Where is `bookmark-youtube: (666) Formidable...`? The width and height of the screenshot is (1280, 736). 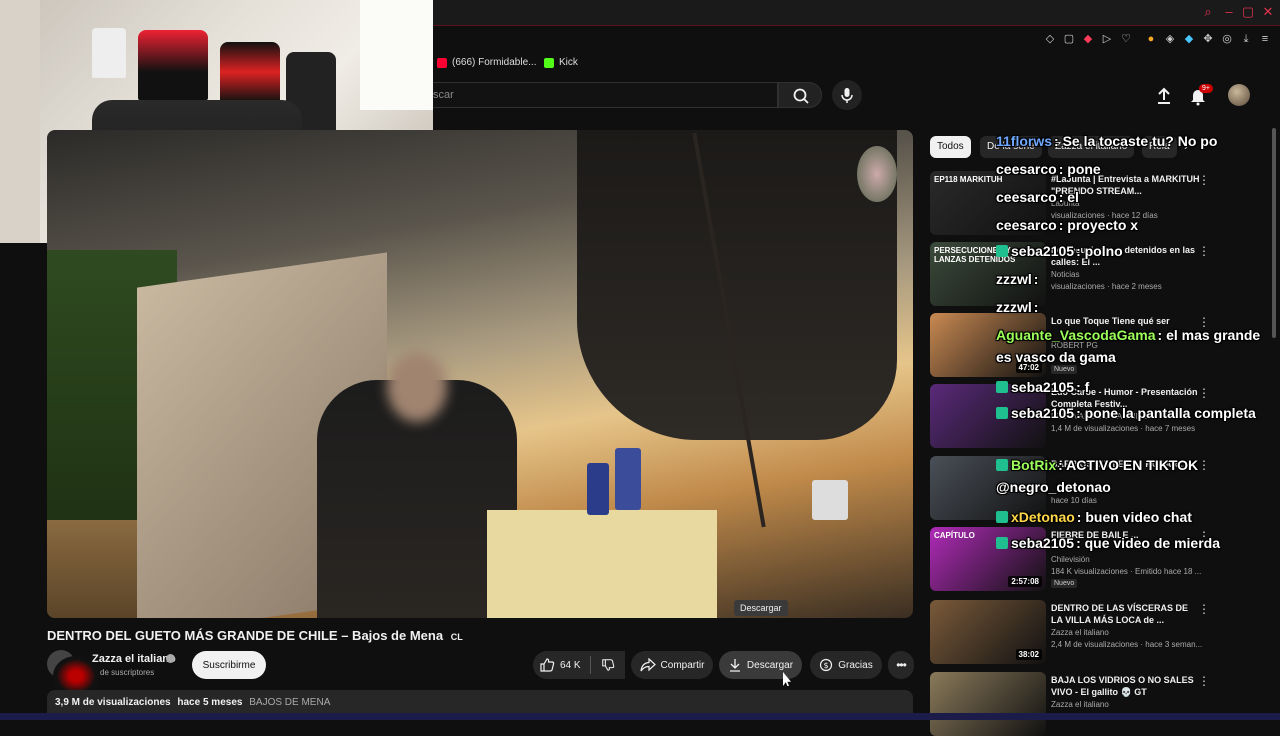 bookmark-youtube: (666) Formidable... is located at coordinates (486, 62).